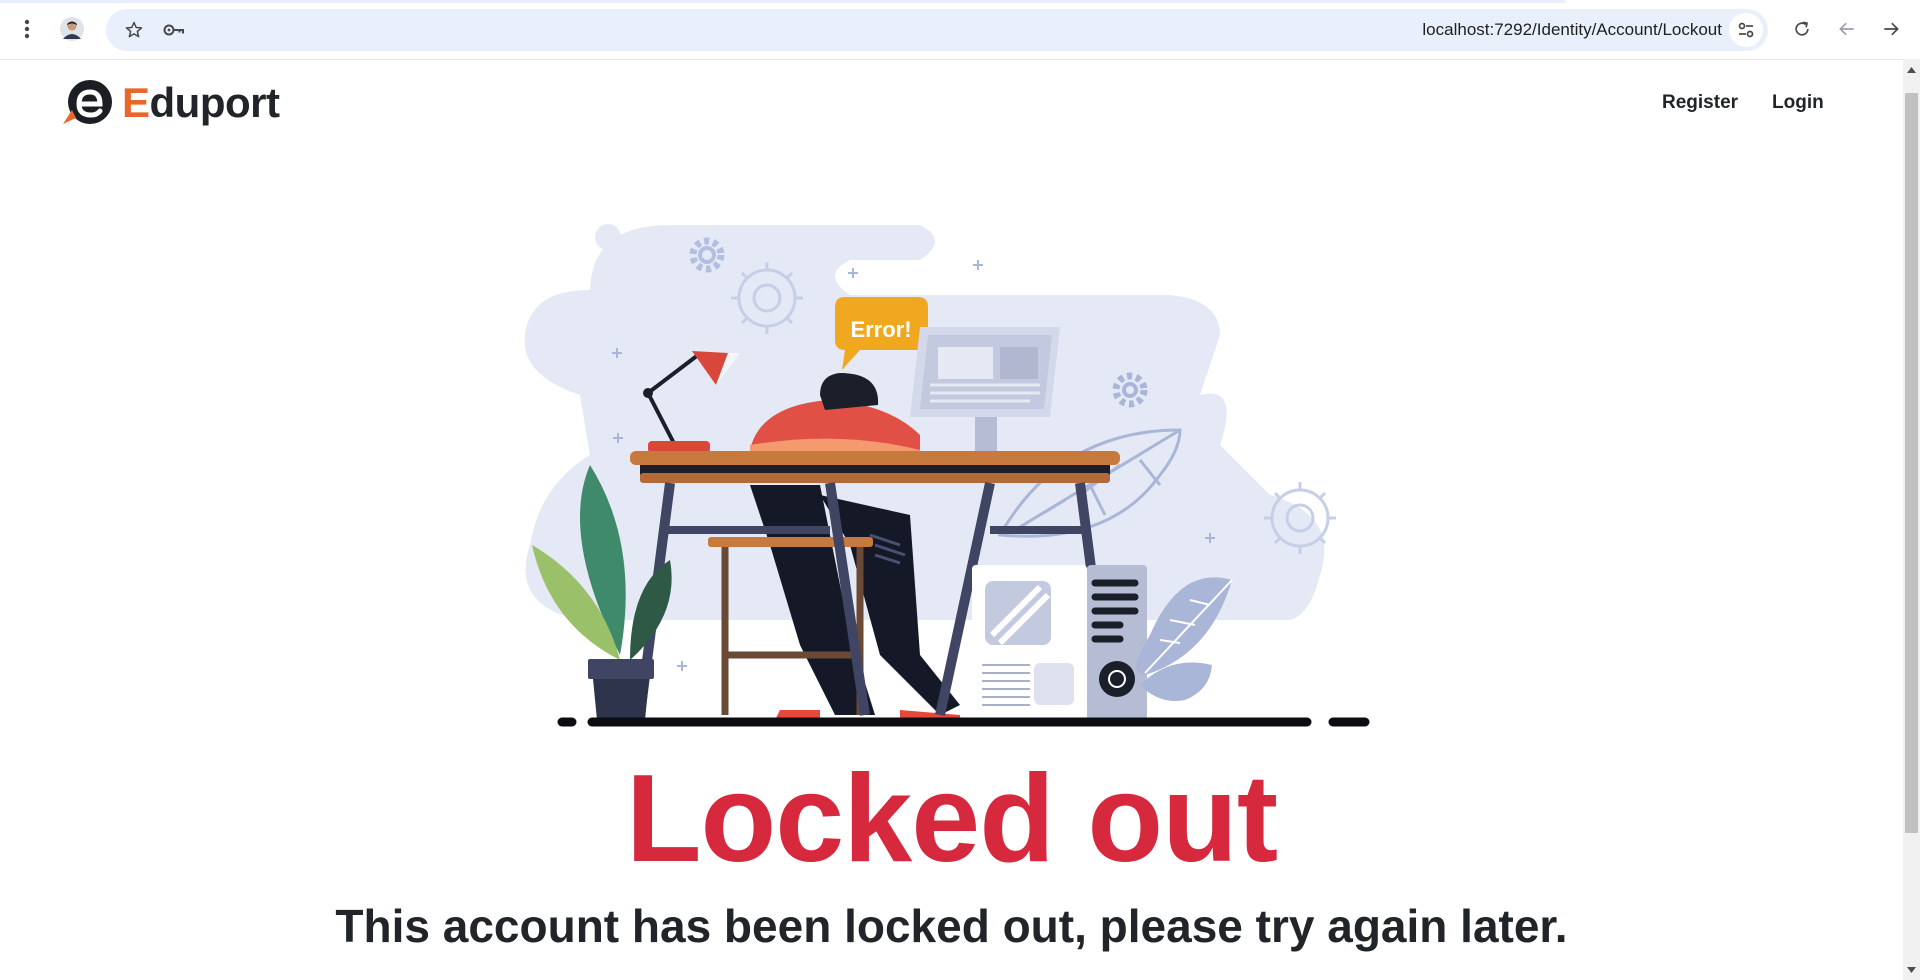 The image size is (1920, 980). What do you see at coordinates (608, 237) in the screenshot?
I see `bubble-dot` at bounding box center [608, 237].